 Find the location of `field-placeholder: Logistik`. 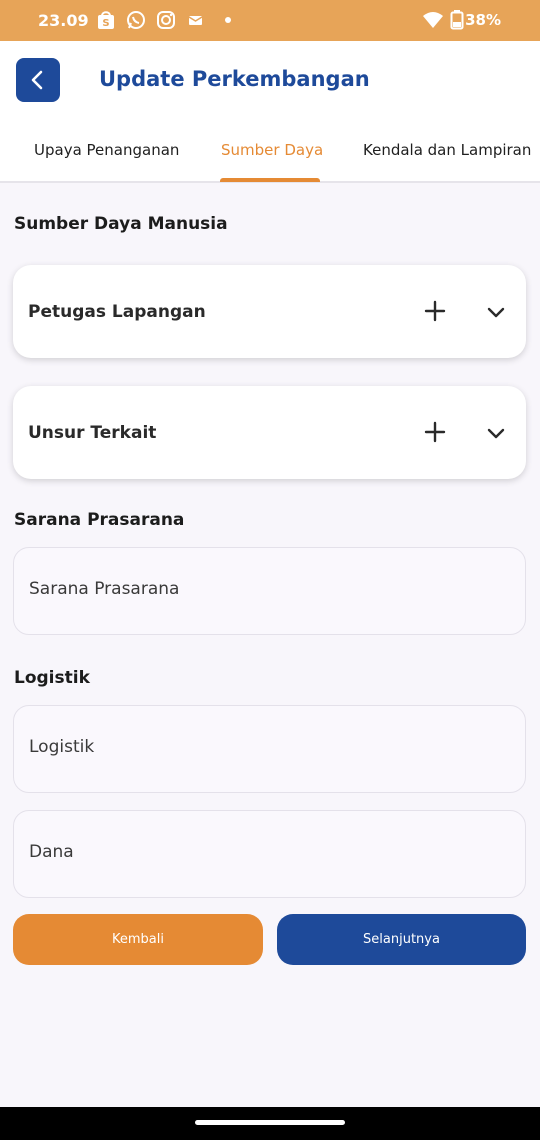

field-placeholder: Logistik is located at coordinates (62, 747).